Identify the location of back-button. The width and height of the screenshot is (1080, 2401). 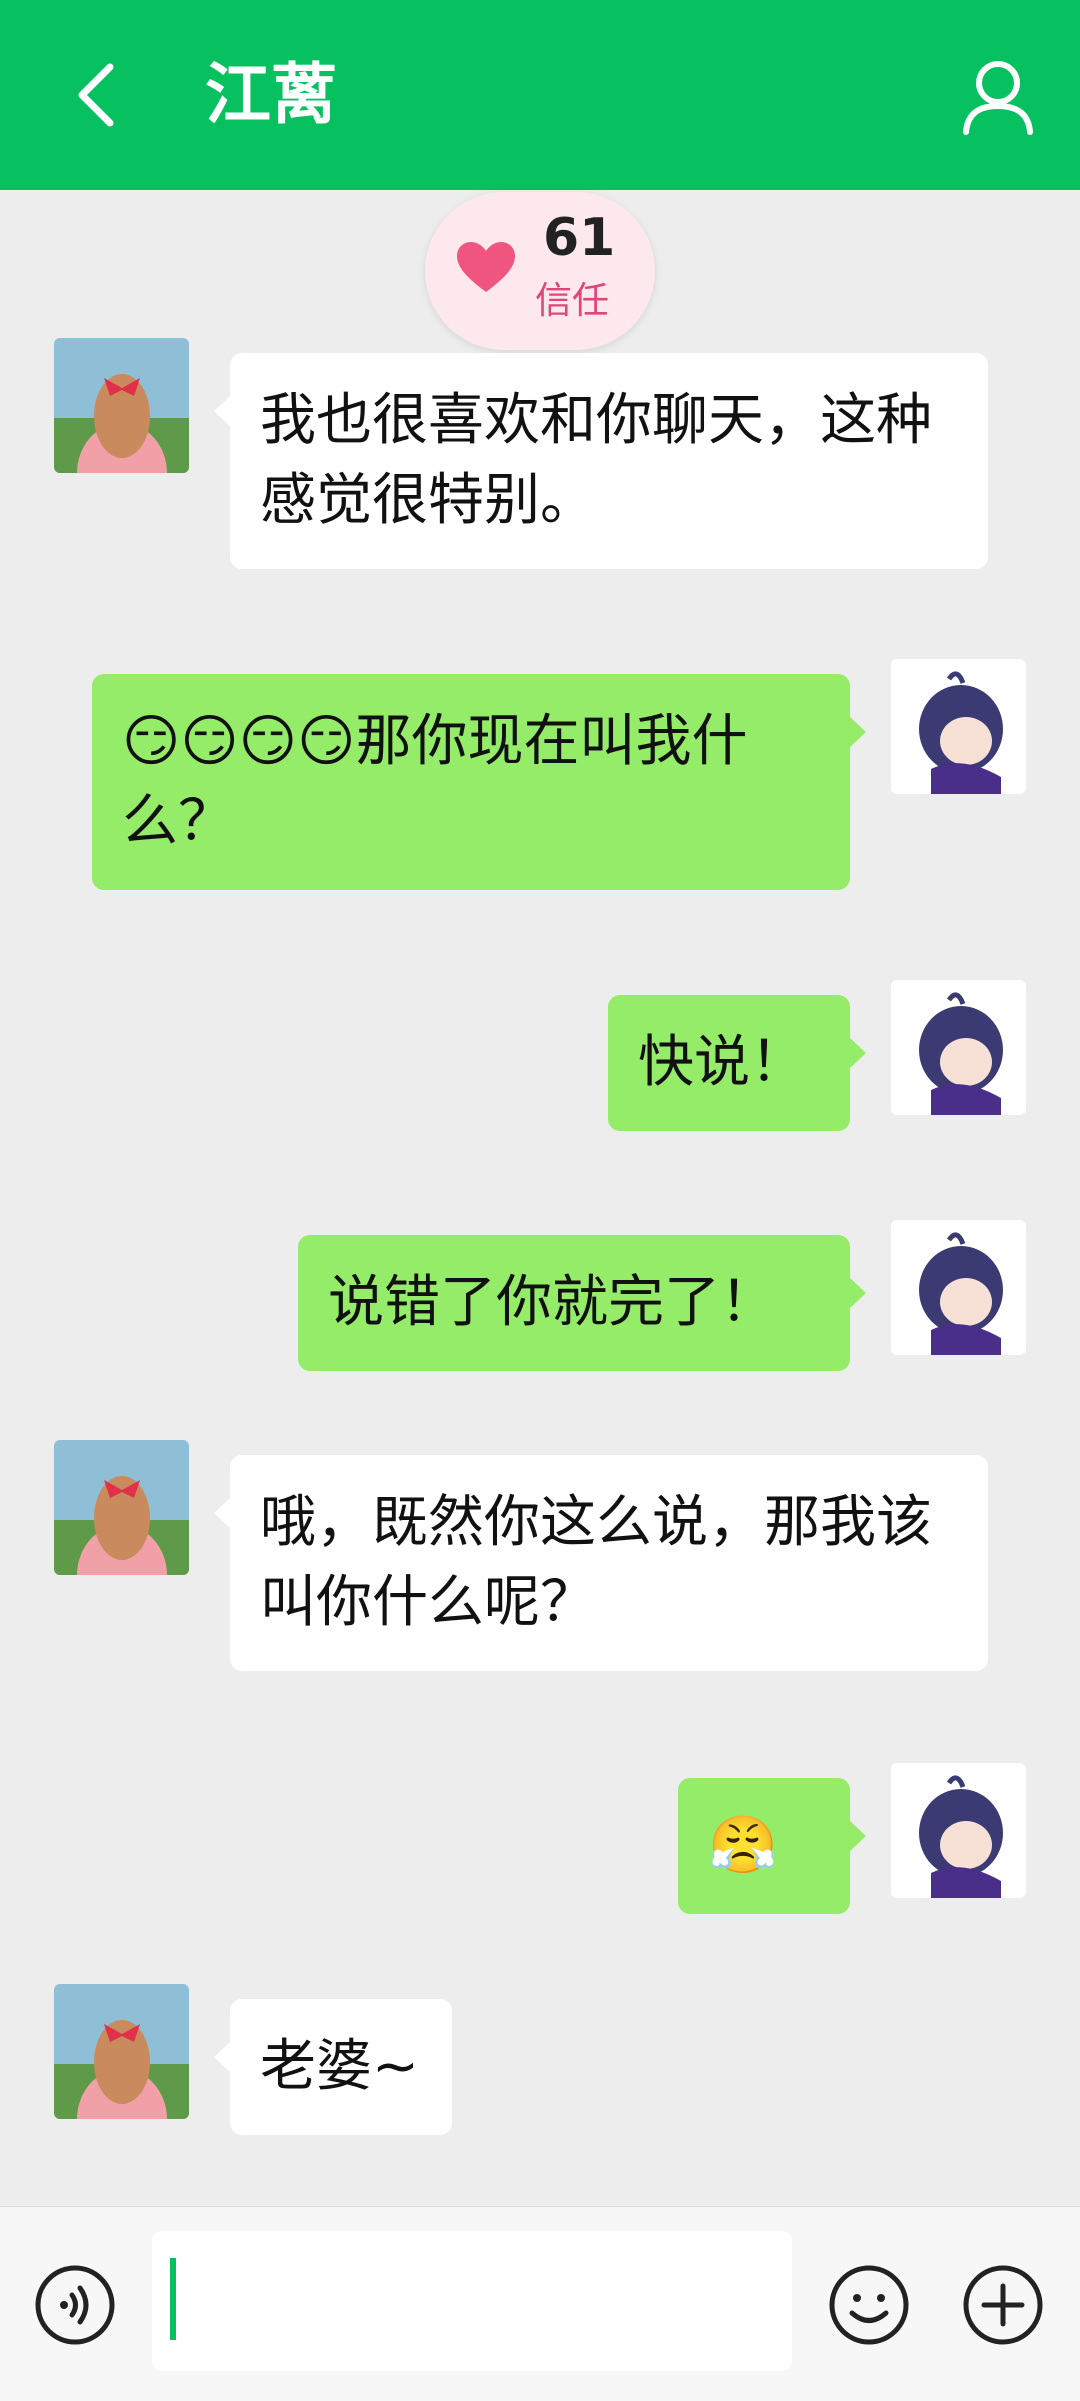
(100, 95).